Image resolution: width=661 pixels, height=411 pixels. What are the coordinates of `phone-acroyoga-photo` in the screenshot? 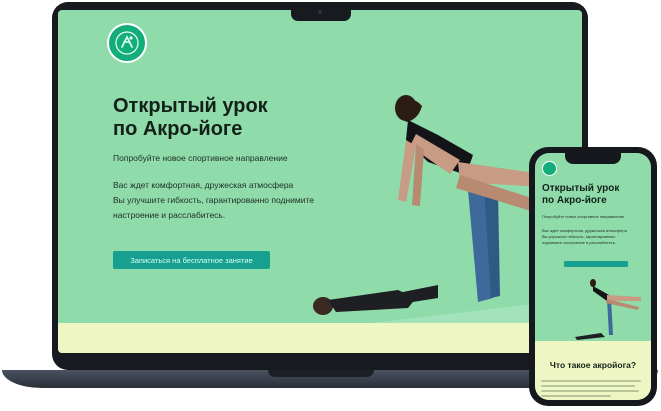 It's located at (608, 309).